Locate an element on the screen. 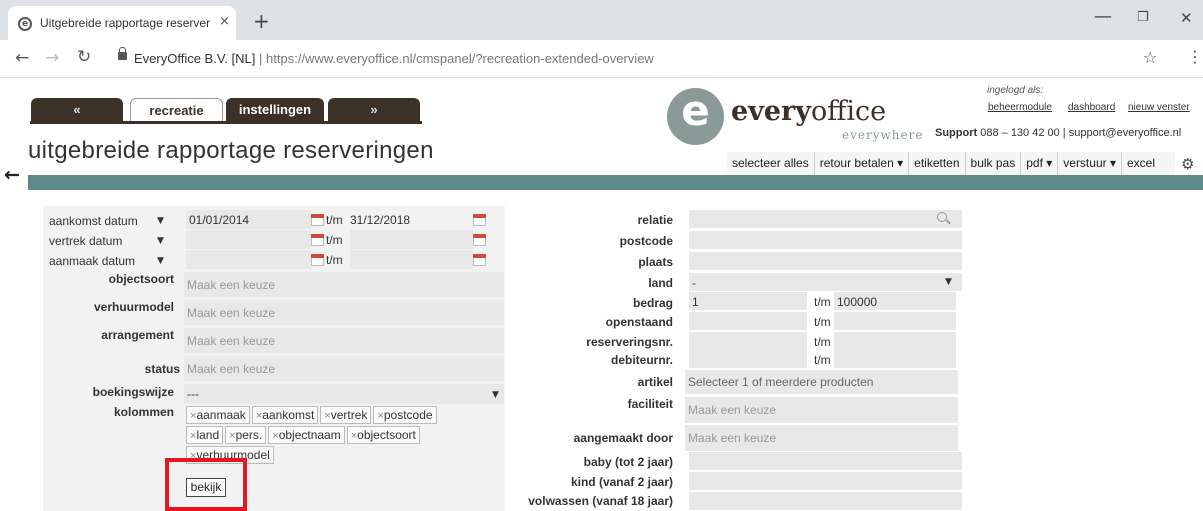  column-tag: ×aanmaak is located at coordinates (218, 415).